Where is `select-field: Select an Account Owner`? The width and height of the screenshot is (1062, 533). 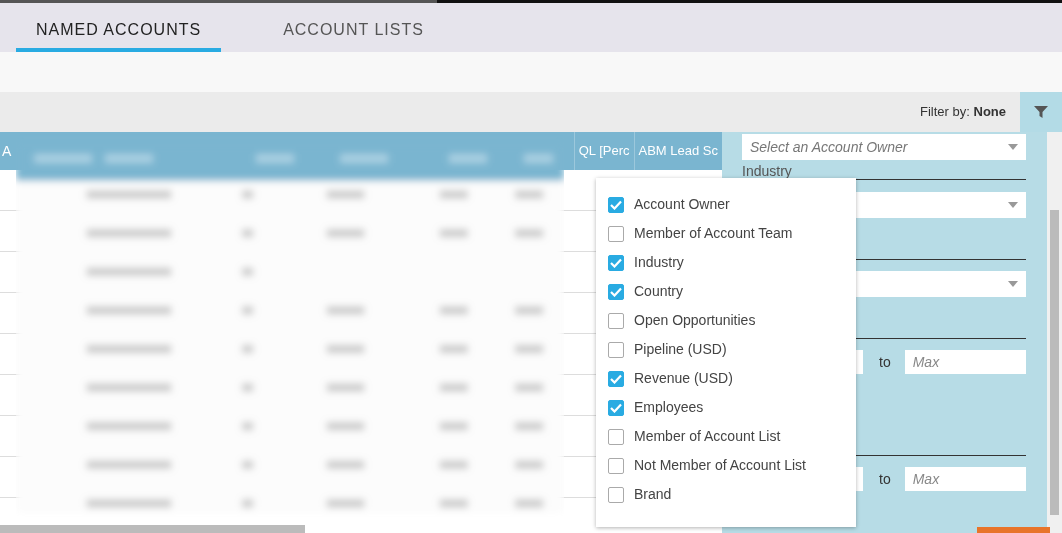
select-field: Select an Account Owner is located at coordinates (884, 147).